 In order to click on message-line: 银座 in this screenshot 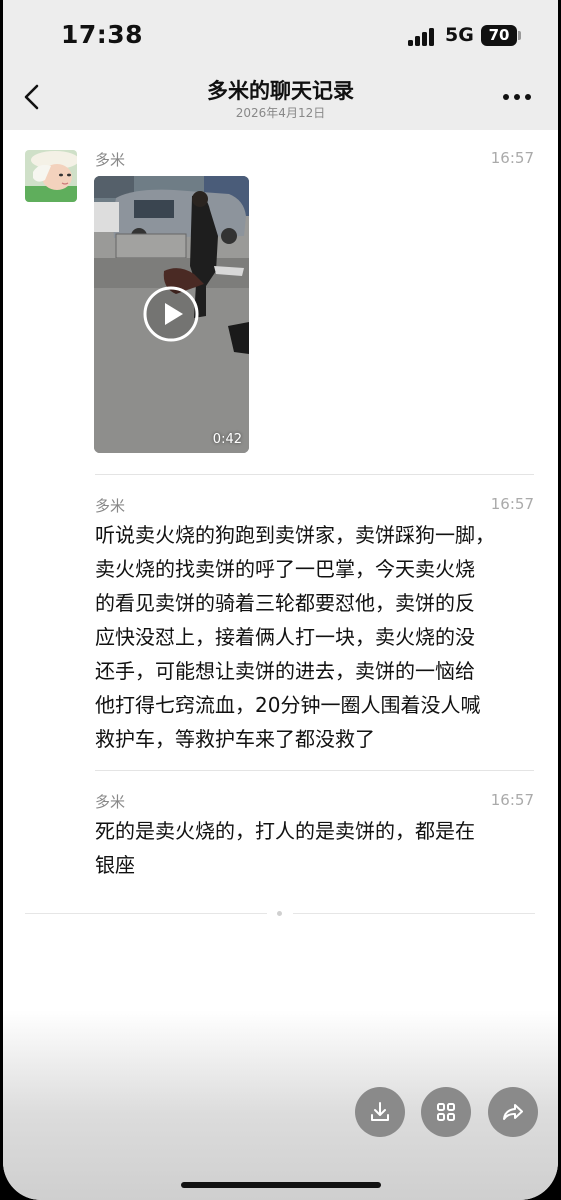, I will do `click(115, 865)`.